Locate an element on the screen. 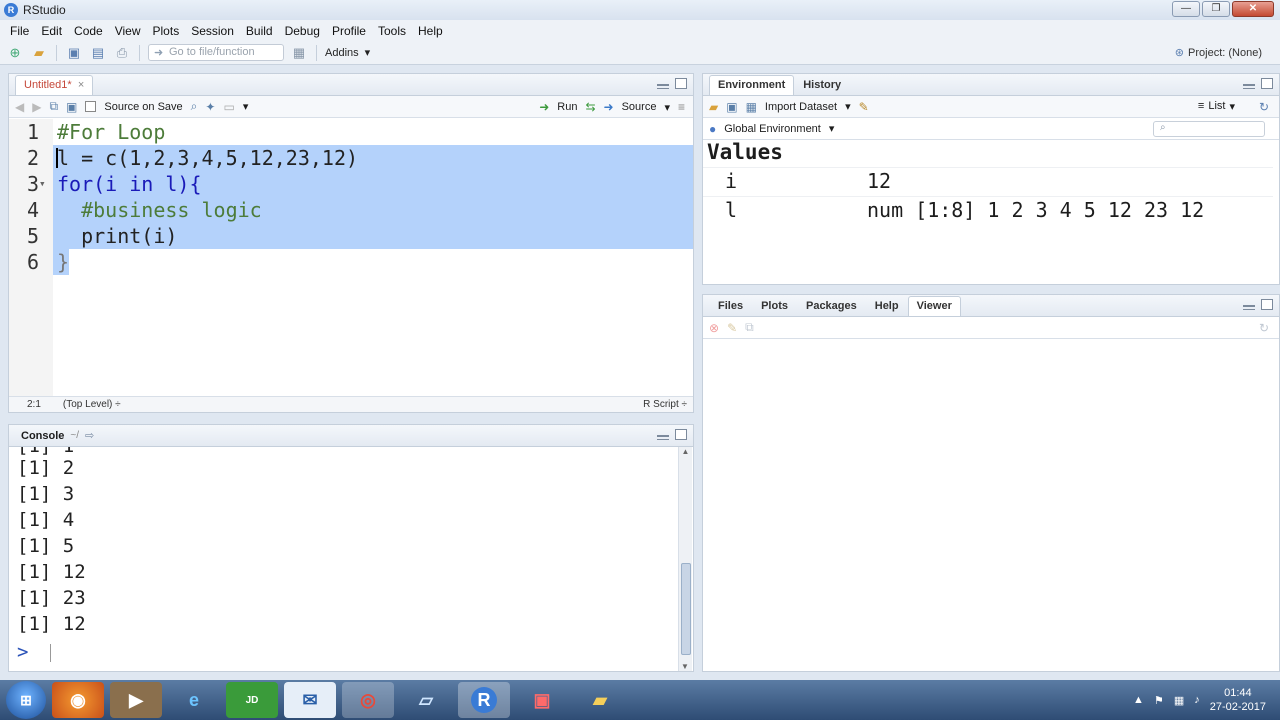 The width and height of the screenshot is (1280, 720). outlook-icon: ✉ is located at coordinates (310, 700).